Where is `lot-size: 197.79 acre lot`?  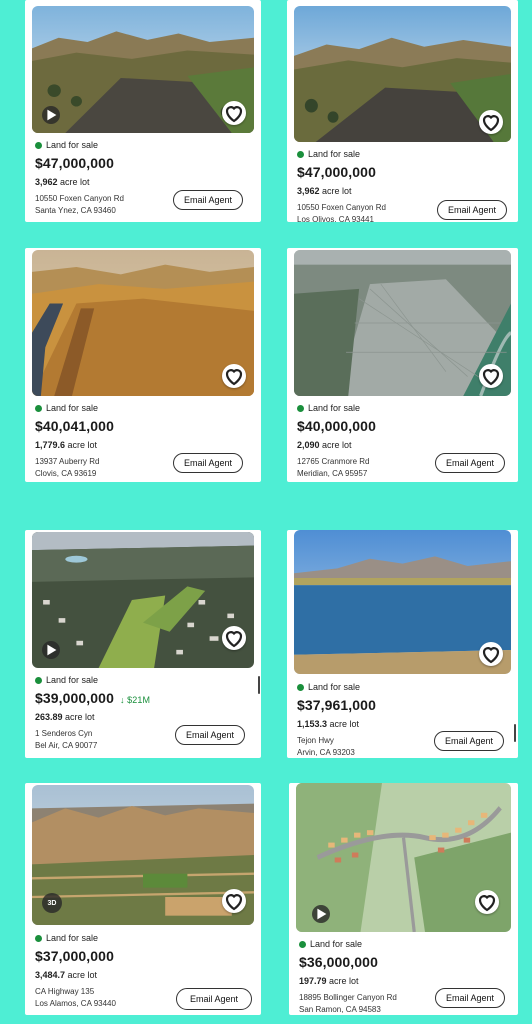 lot-size: 197.79 acre lot is located at coordinates (329, 981).